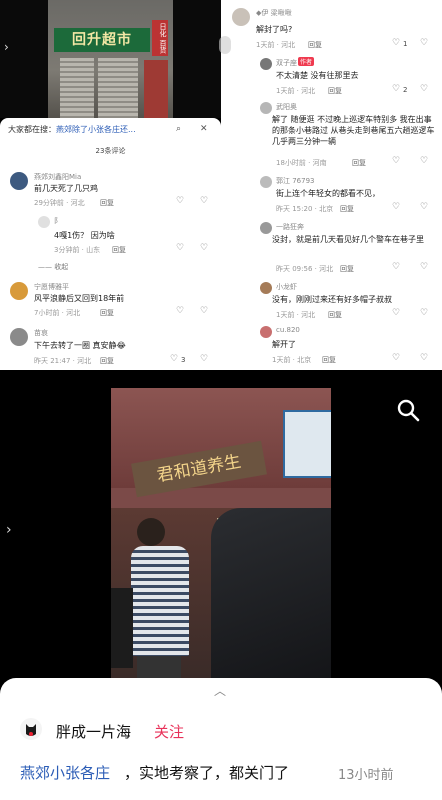  What do you see at coordinates (79, 298) in the screenshot?
I see `comment-text: 风平浪静后又回到18年前` at bounding box center [79, 298].